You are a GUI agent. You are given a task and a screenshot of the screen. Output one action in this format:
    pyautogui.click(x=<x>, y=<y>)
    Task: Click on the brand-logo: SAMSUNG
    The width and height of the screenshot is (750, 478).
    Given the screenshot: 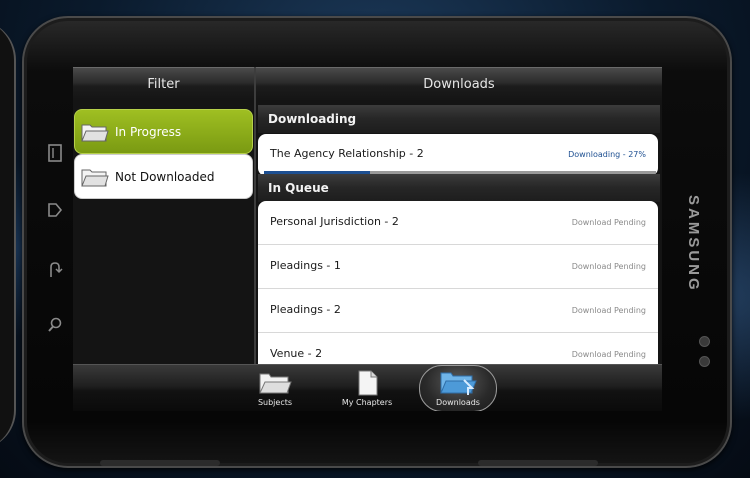 What is the action you would take?
    pyautogui.click(x=693, y=244)
    